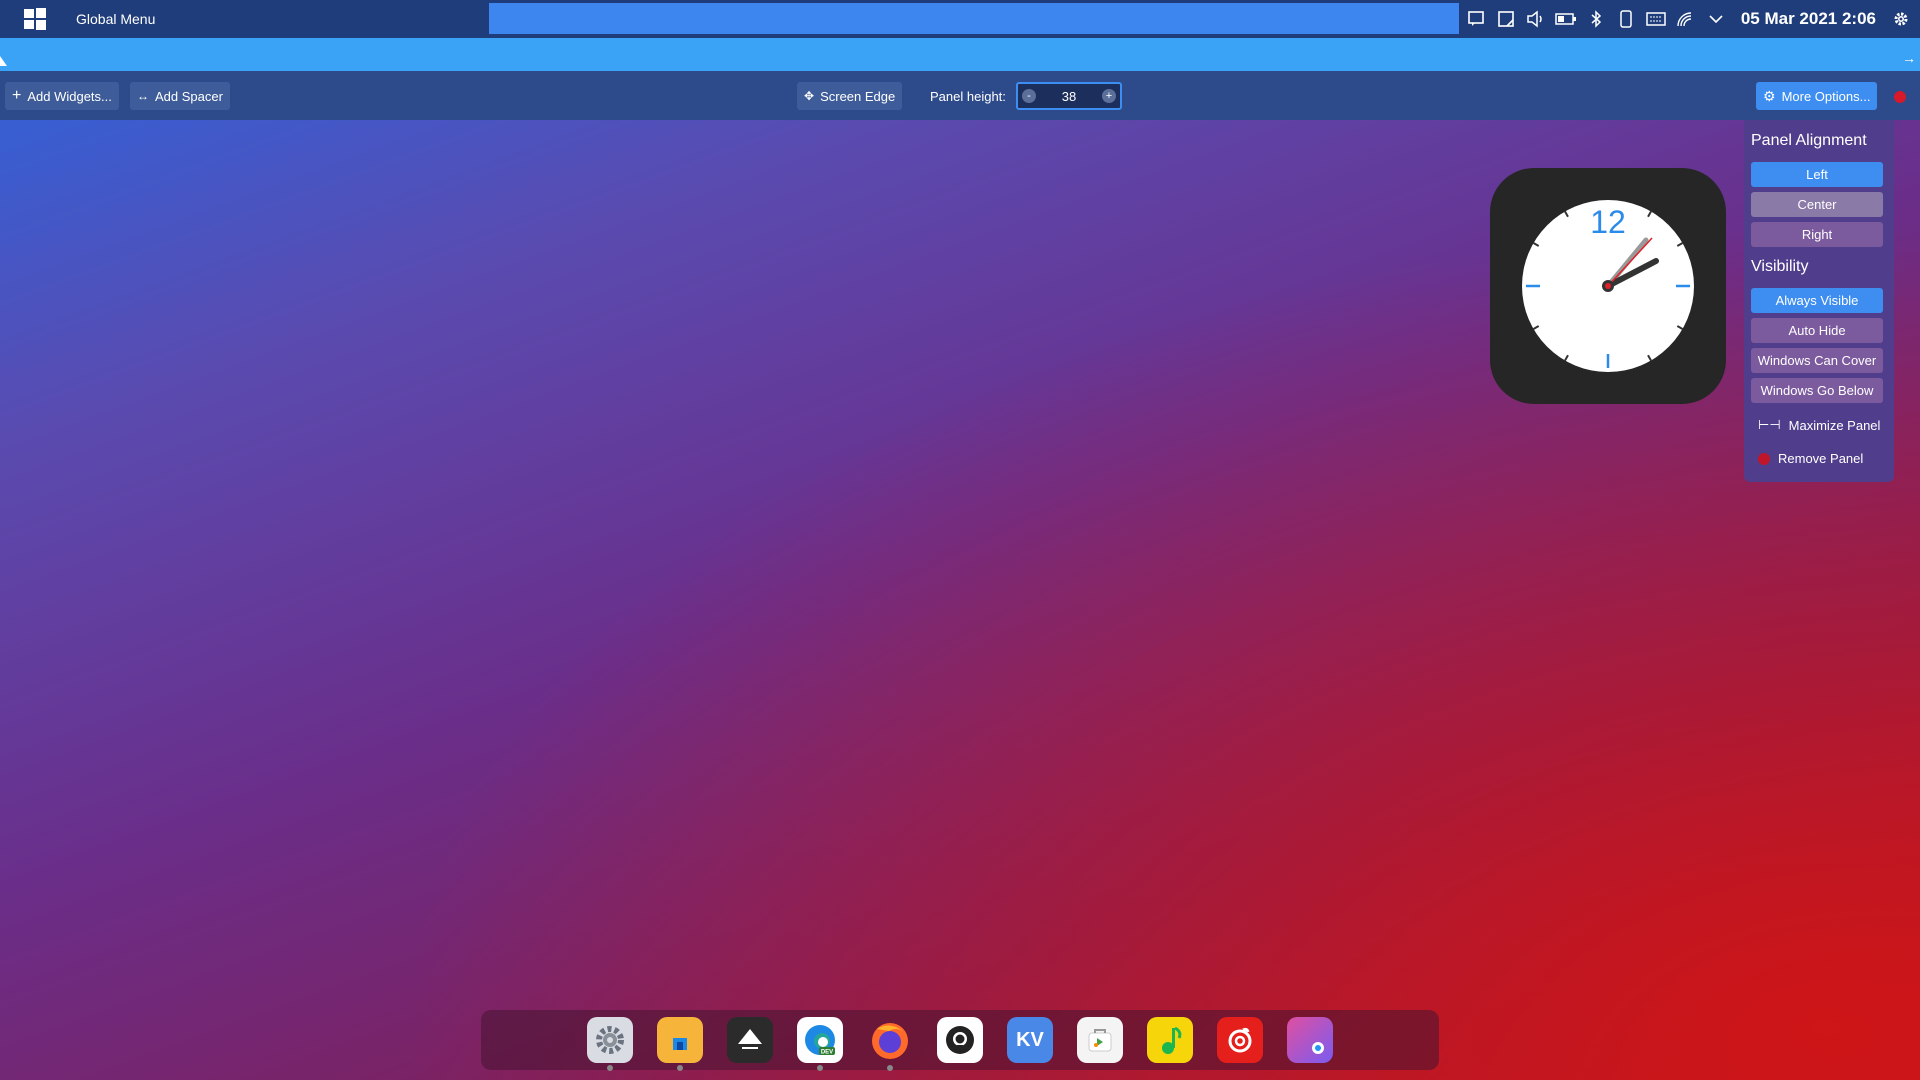 This screenshot has height=1080, width=1920. I want to click on dock-item-edge-dev: DEV, so click(820, 1043).